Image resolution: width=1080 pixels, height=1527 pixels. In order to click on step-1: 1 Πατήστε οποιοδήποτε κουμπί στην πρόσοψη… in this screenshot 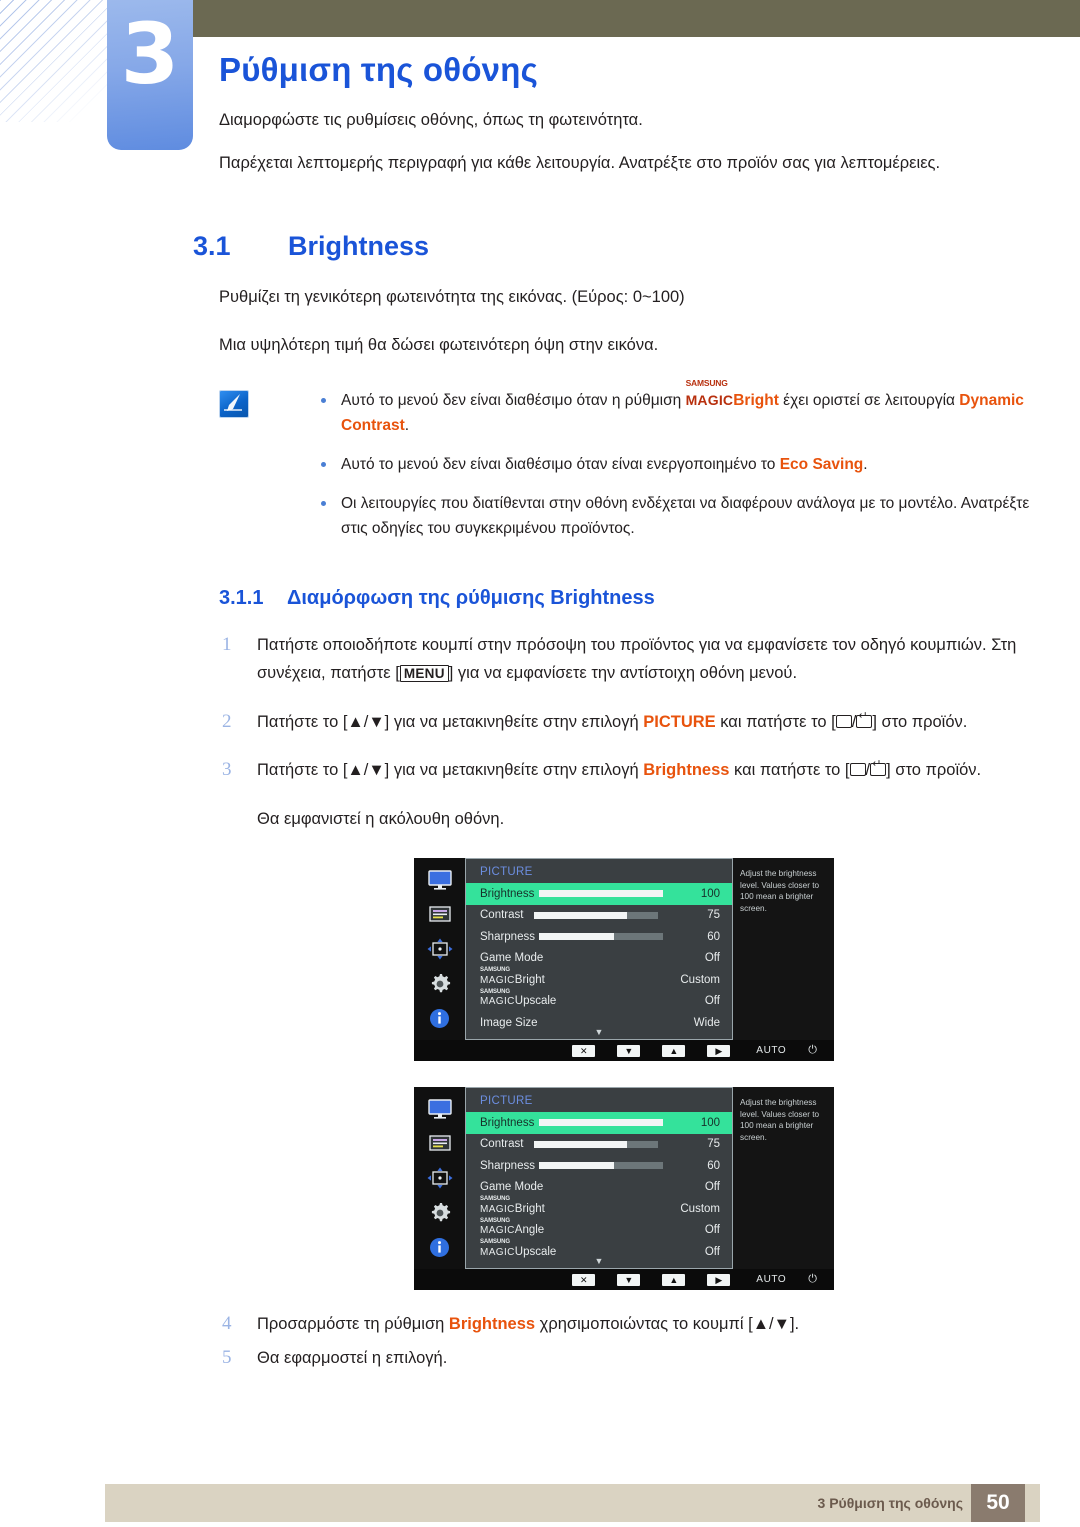, I will do `click(628, 659)`.